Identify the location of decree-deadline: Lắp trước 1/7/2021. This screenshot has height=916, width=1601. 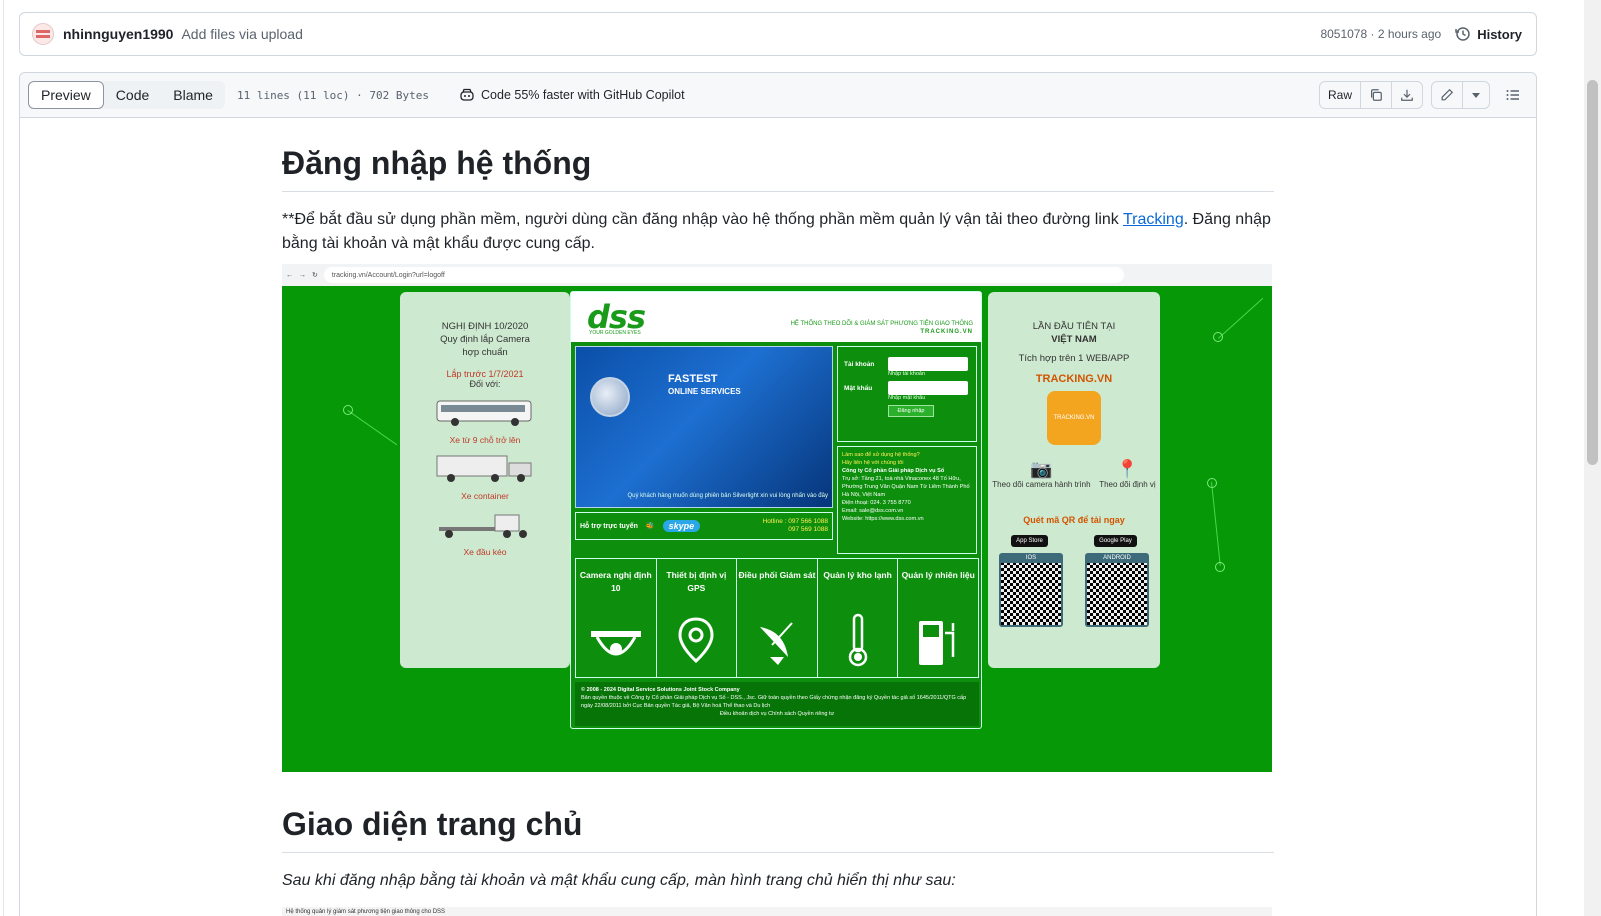
(485, 374).